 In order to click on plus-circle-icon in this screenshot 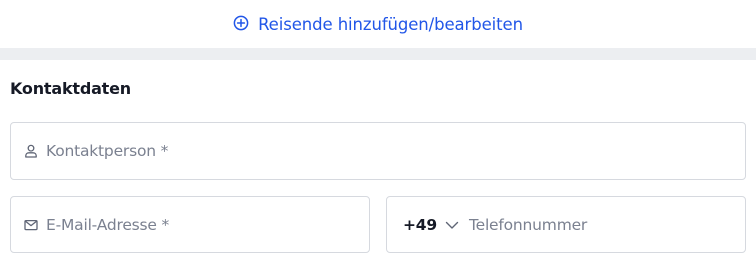, I will do `click(241, 22)`.